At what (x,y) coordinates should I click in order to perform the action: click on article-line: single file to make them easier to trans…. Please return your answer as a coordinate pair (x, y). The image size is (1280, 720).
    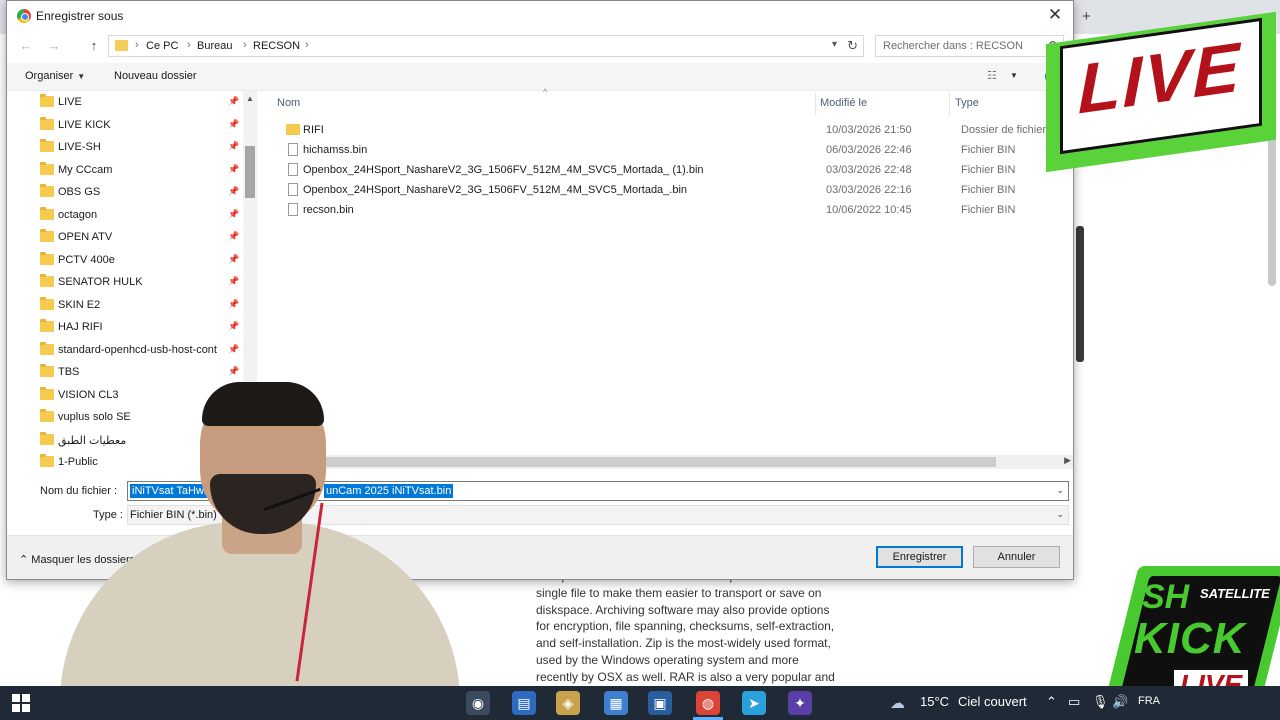
    Looking at the image, I should click on (679, 592).